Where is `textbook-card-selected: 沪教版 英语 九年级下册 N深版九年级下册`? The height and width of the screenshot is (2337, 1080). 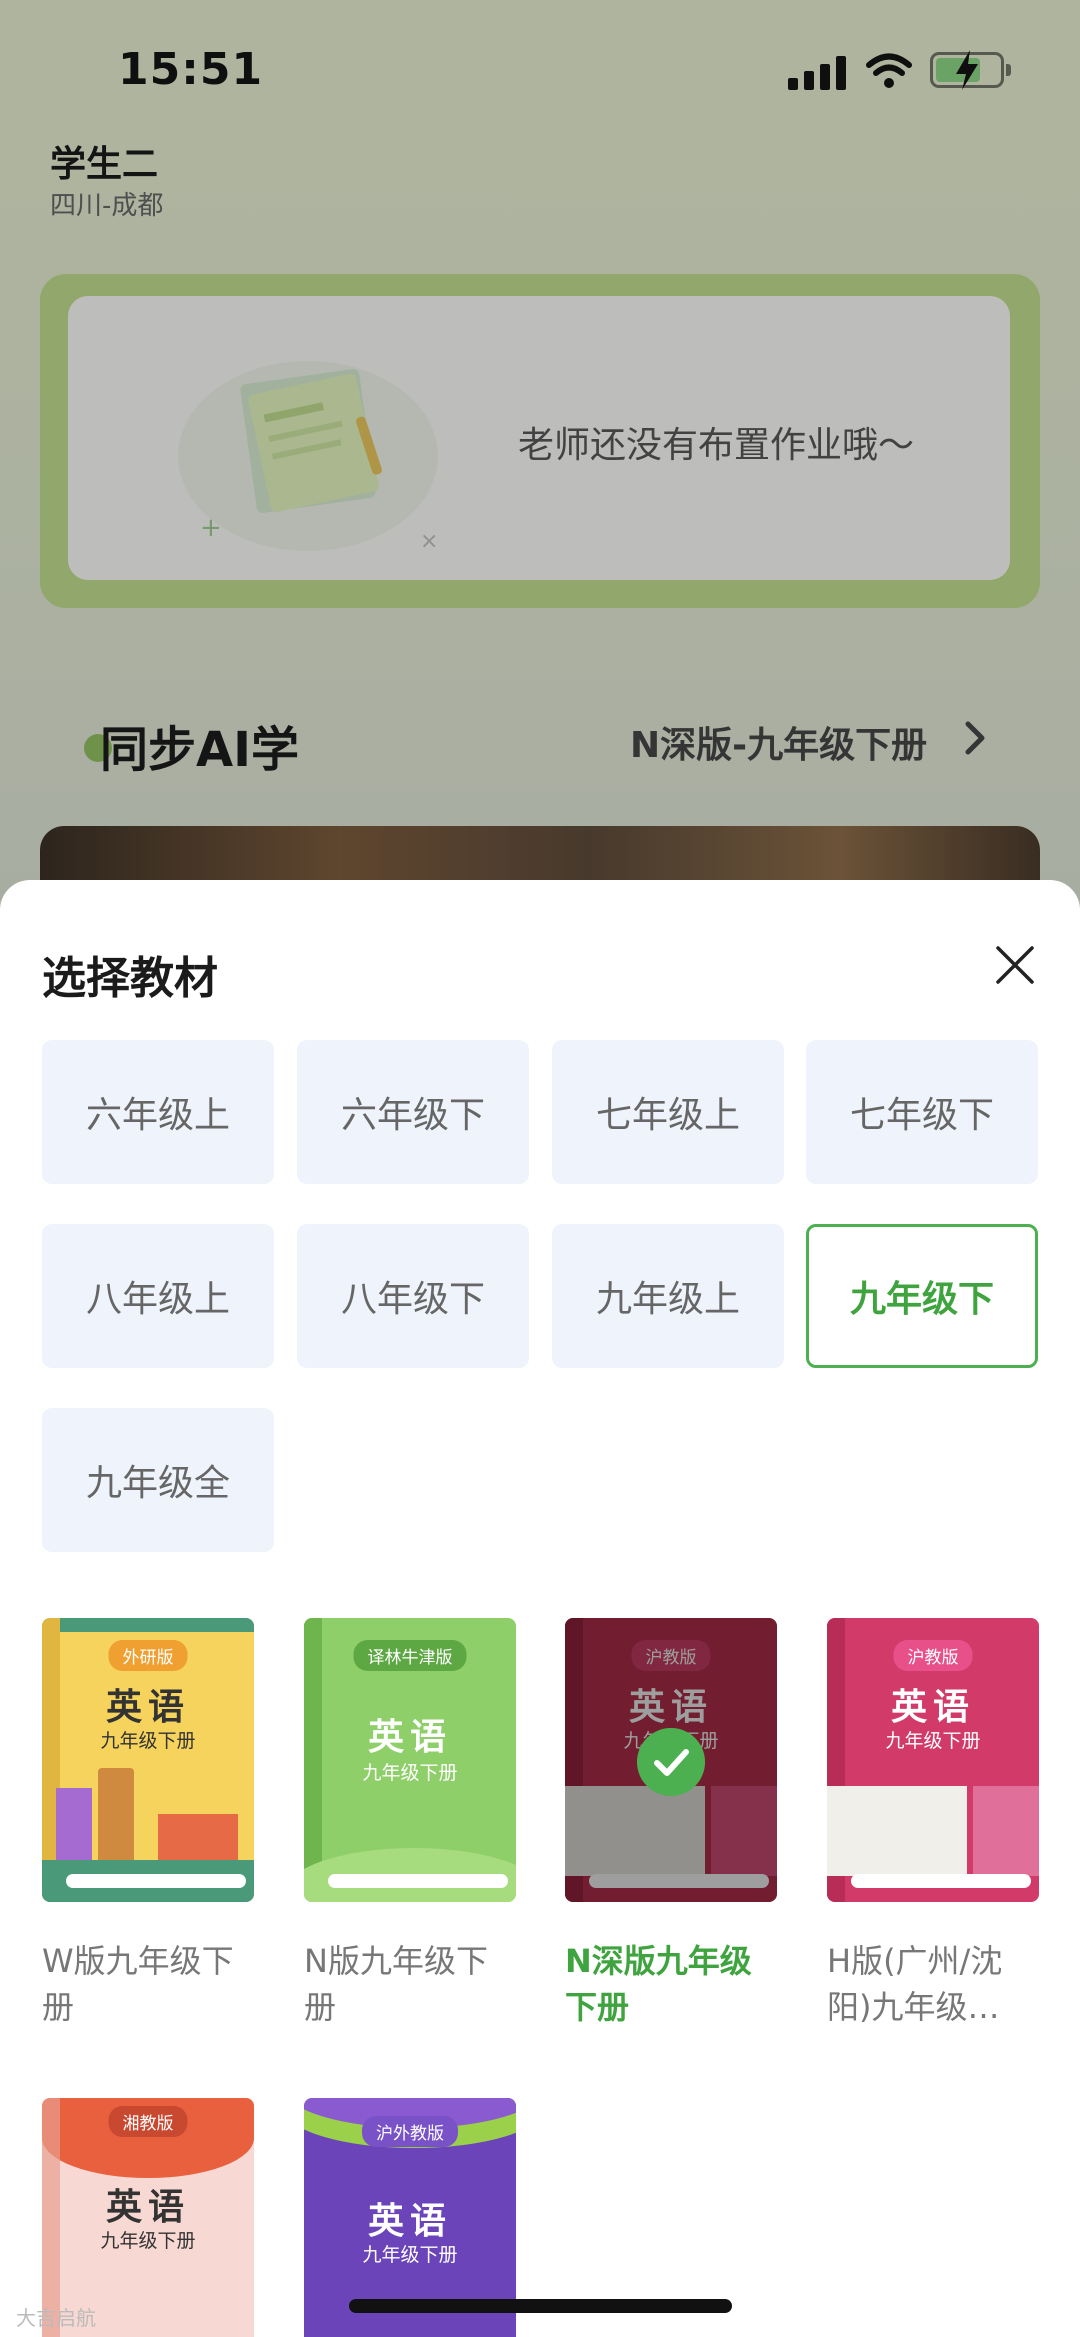
textbook-card-selected: 沪教版 英语 九年级下册 N深版九年级下册 is located at coordinates (671, 1824).